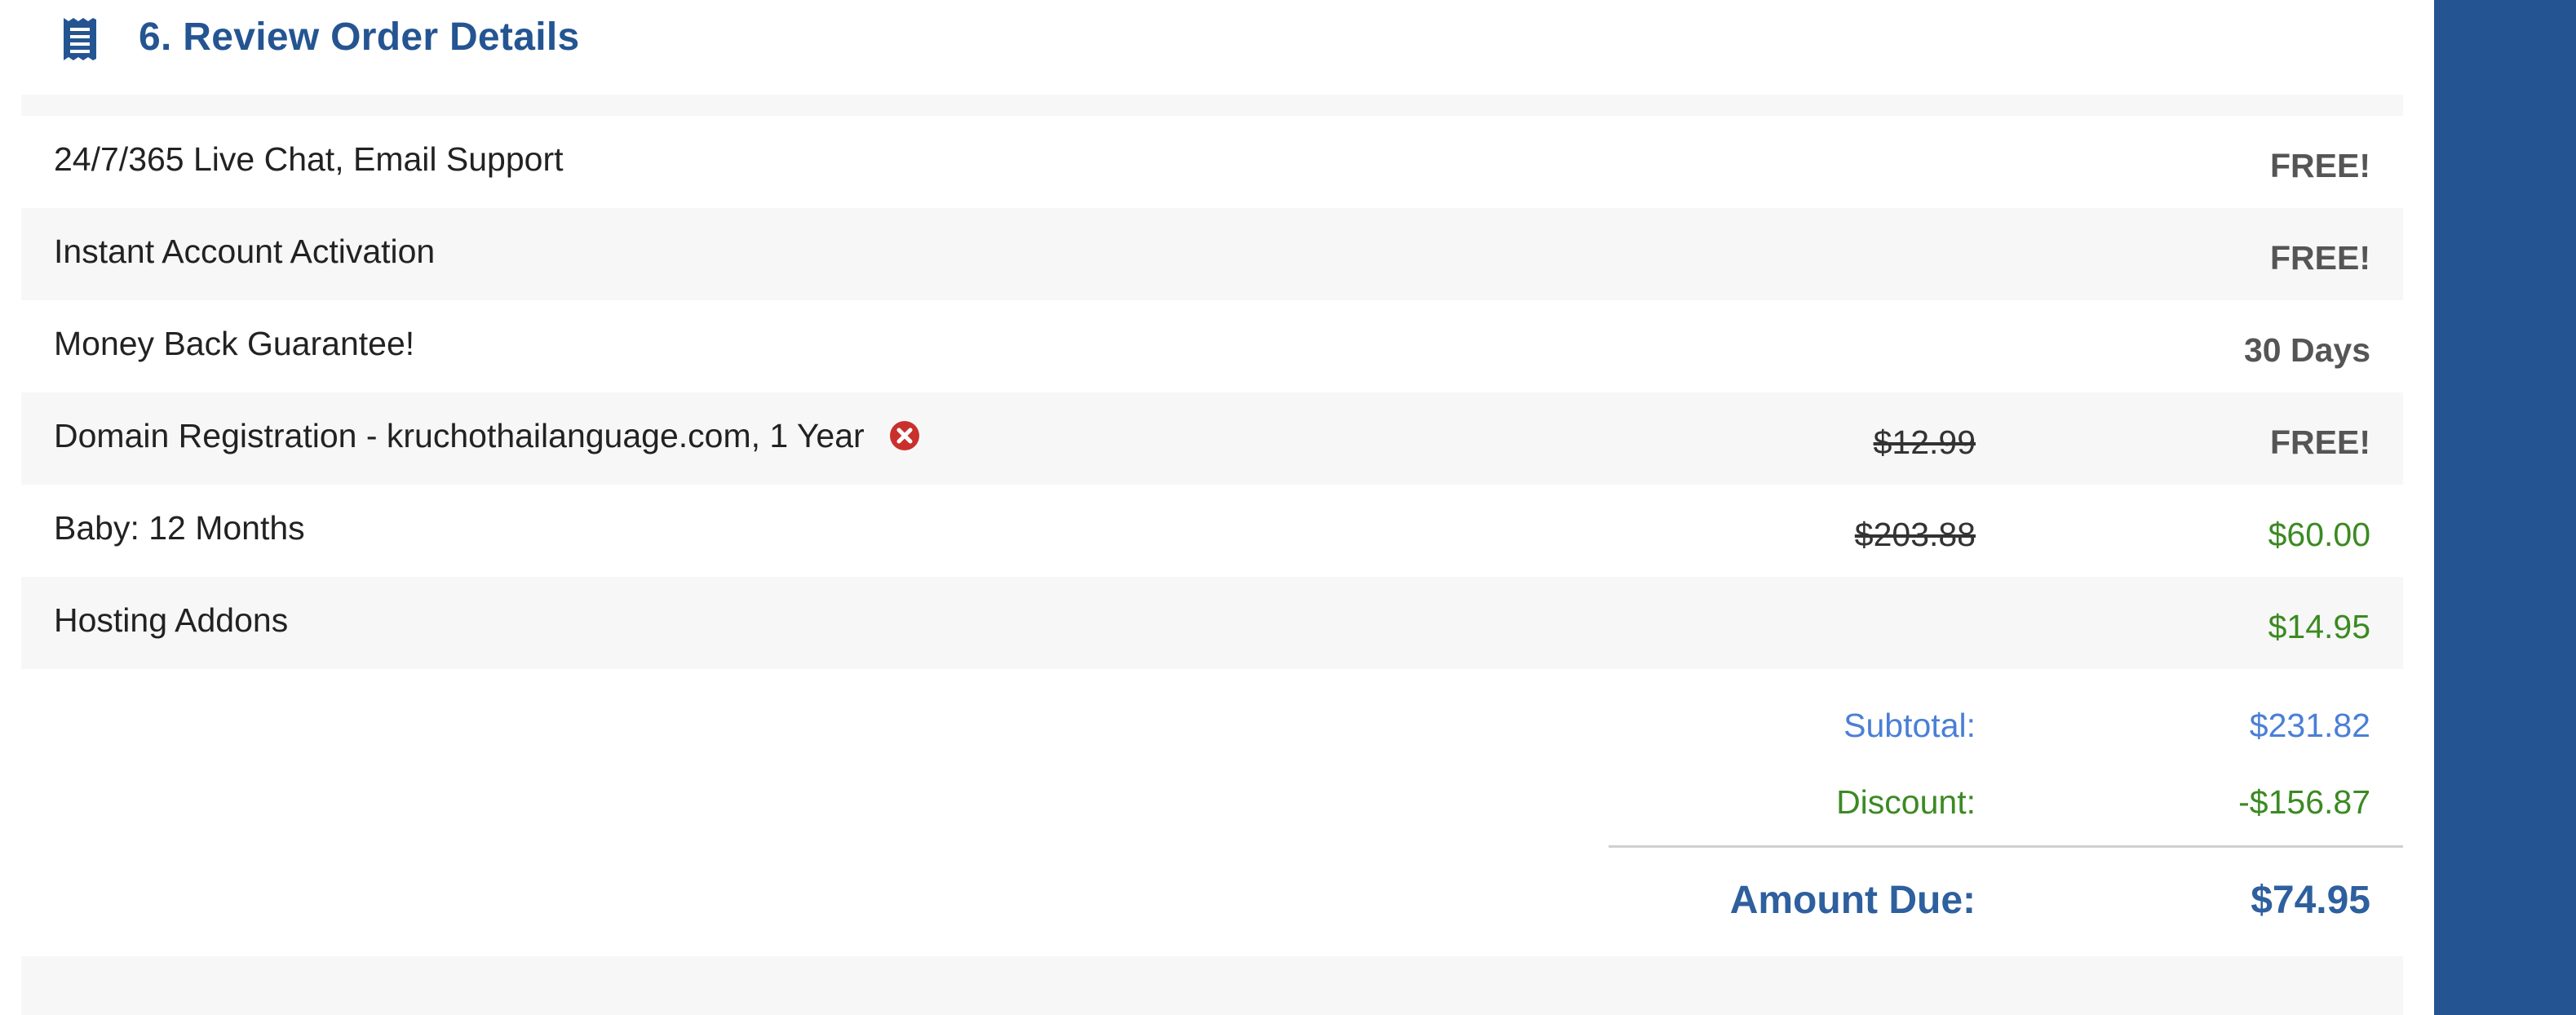  Describe the element at coordinates (171, 620) in the screenshot. I see `order-item-label: Hosting Addons` at that location.